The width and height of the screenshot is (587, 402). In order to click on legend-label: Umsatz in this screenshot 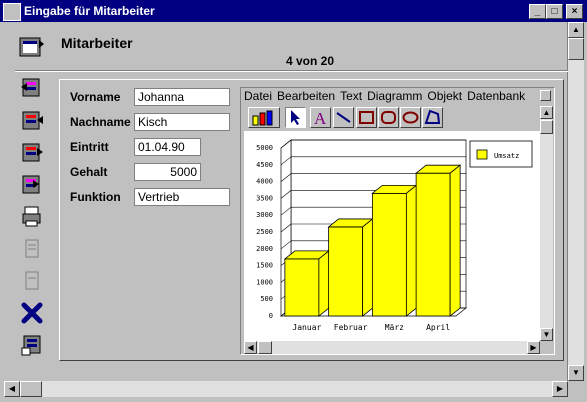, I will do `click(506, 156)`.